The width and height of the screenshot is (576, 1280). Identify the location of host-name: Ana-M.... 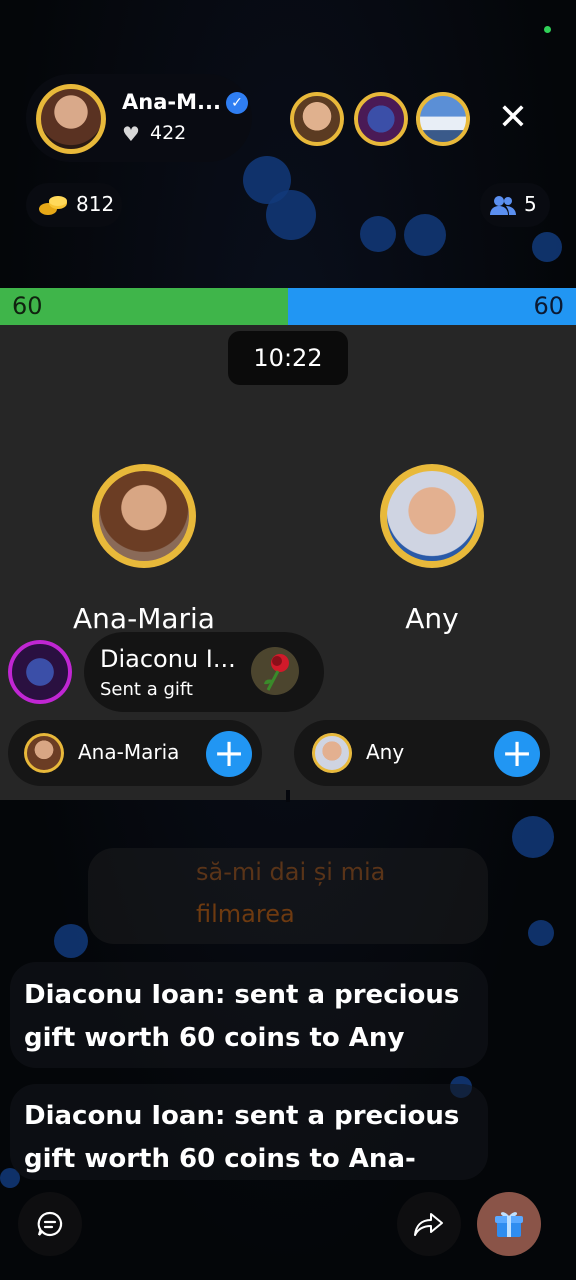
(171, 102).